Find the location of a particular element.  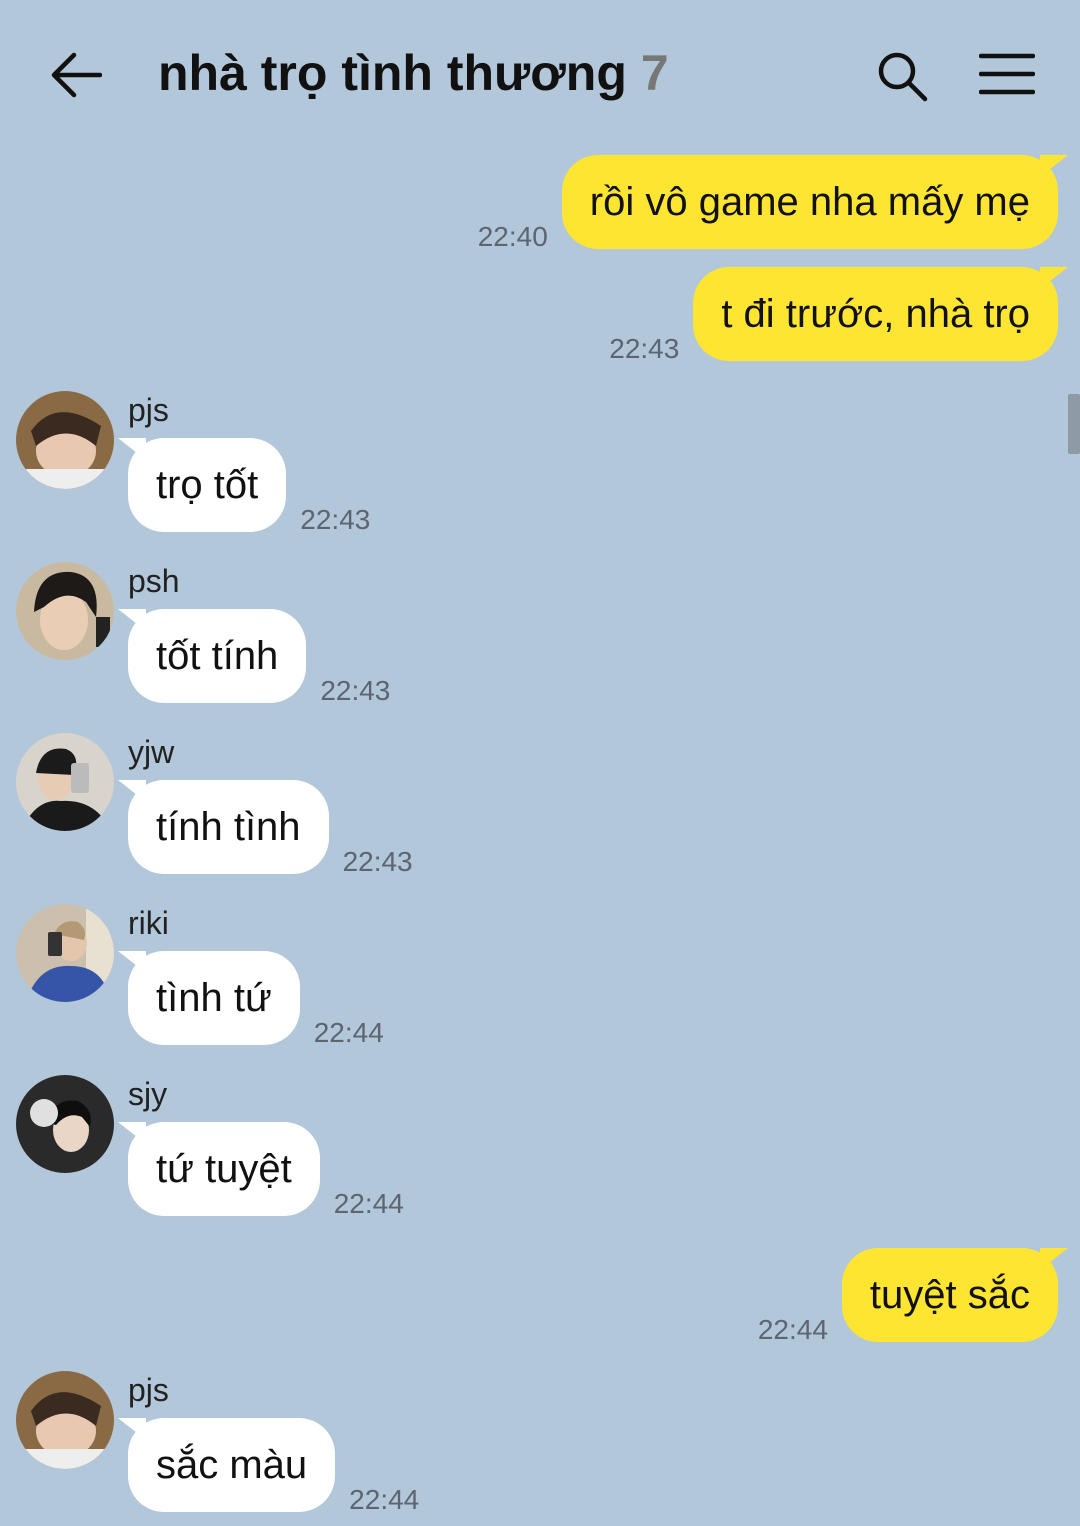

incoming-message: tốt tính 22:43 is located at coordinates (253, 657).